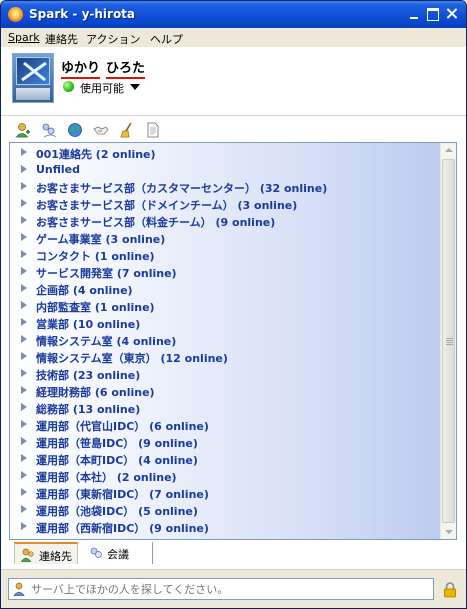 This screenshot has height=609, width=467. Describe the element at coordinates (226, 169) in the screenshot. I see `contact-group-row: Unfiled` at that location.